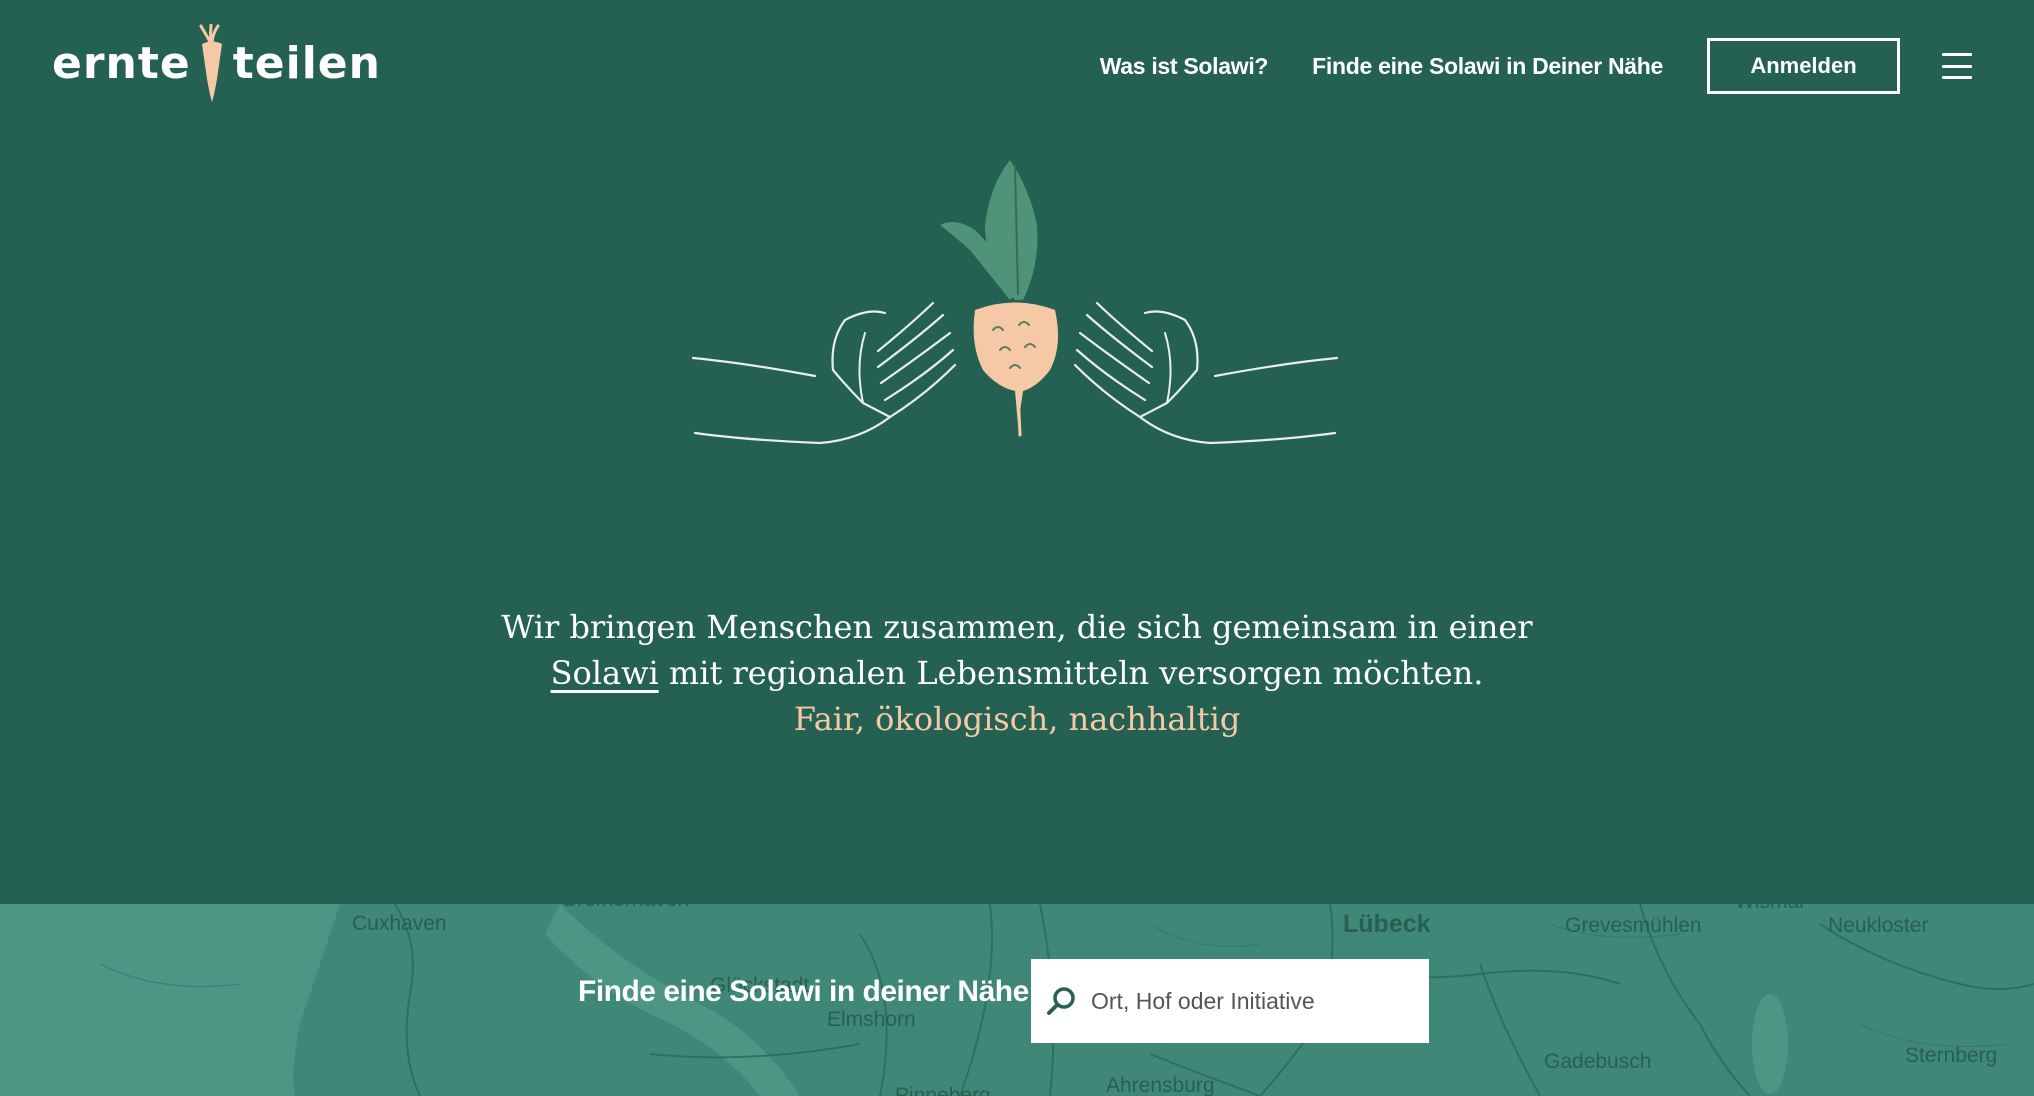 The image size is (2034, 1096). Describe the element at coordinates (1251, 1001) in the screenshot. I see `search-input` at that location.